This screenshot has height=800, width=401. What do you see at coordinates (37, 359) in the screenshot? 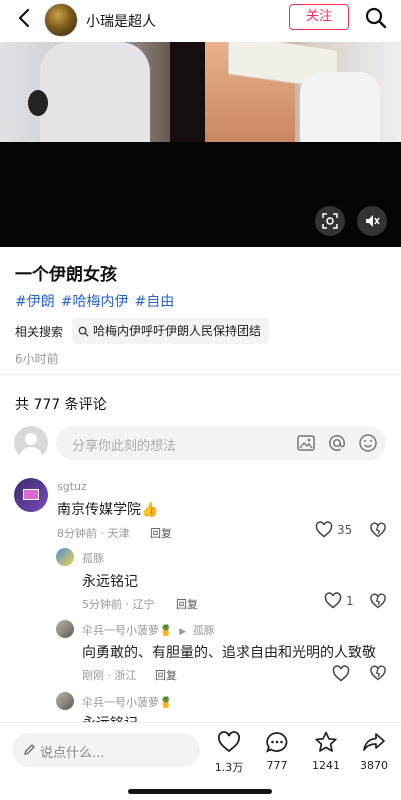
I see `post-time: 6小时前` at bounding box center [37, 359].